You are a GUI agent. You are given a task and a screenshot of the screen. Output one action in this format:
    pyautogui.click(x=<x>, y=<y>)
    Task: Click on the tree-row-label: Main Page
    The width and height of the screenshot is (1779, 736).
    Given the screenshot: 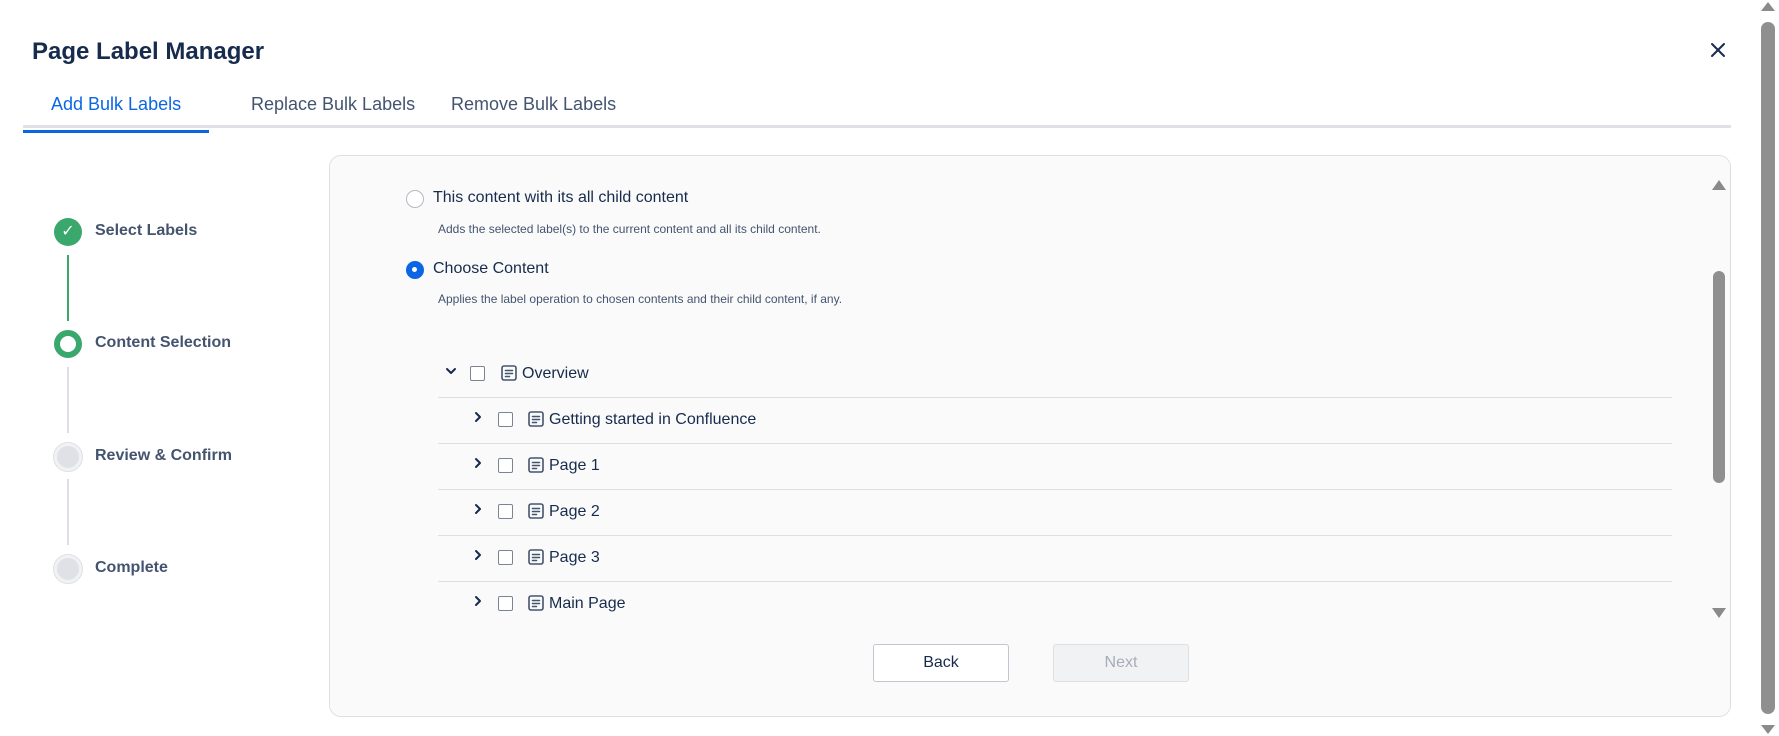 What is the action you would take?
    pyautogui.click(x=587, y=604)
    